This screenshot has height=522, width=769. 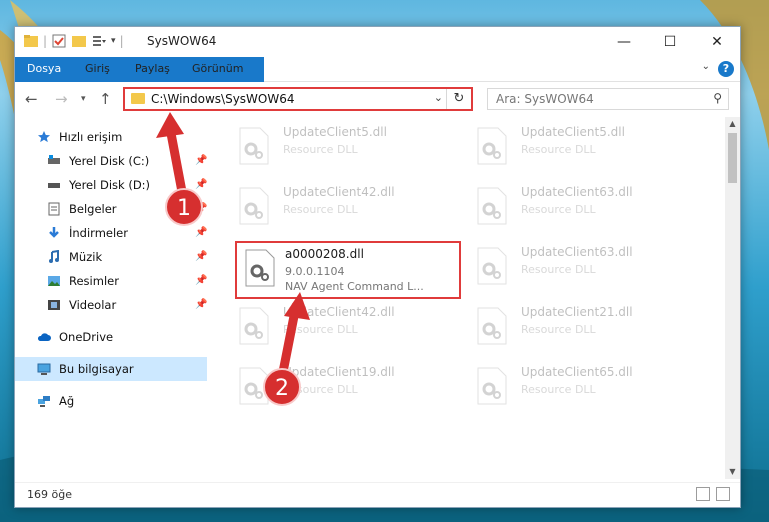 What do you see at coordinates (111, 401) in the screenshot?
I see `sidebar-item-network: Ağ` at bounding box center [111, 401].